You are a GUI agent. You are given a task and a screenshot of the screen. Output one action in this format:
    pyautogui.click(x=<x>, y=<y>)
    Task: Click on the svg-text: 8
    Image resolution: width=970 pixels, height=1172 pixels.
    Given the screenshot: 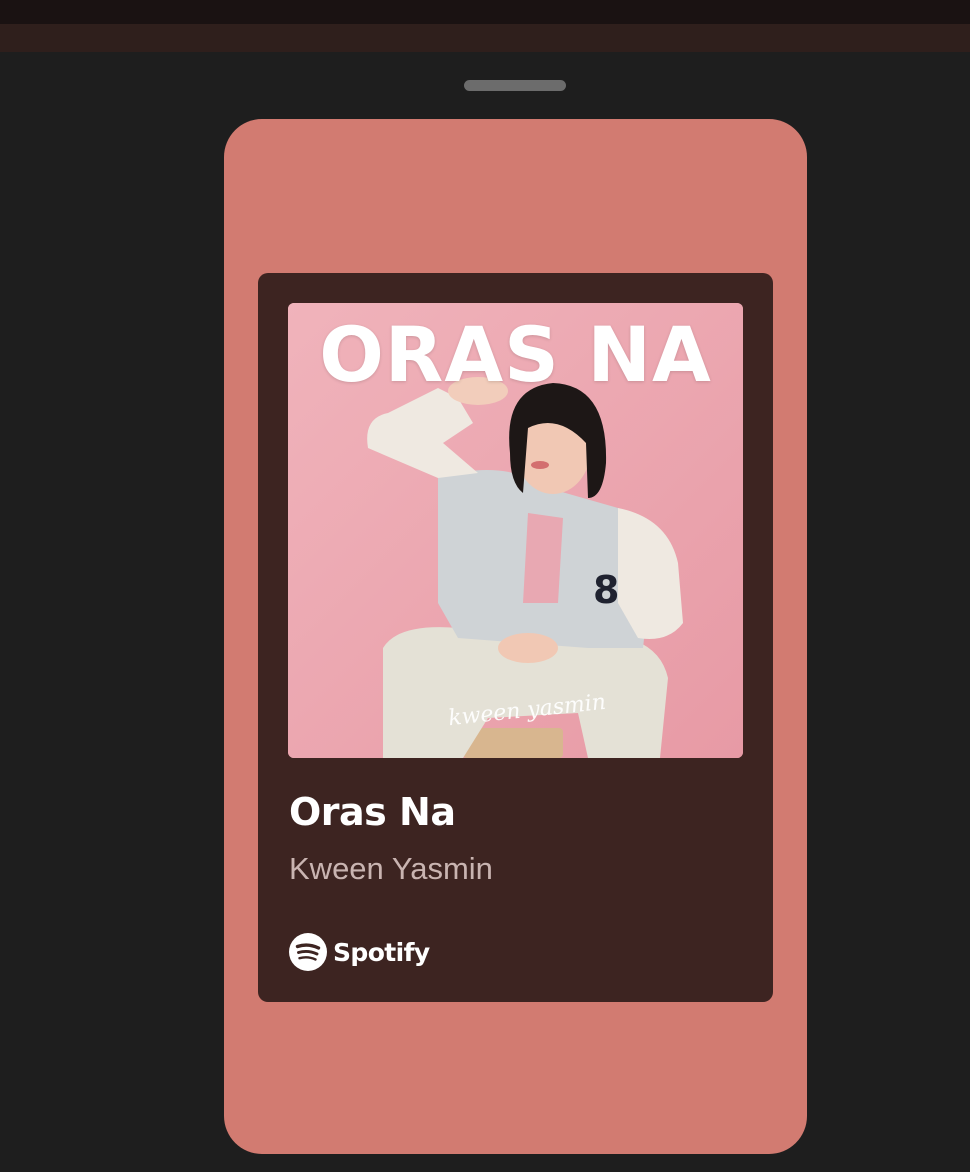 What is the action you would take?
    pyautogui.click(x=606, y=590)
    